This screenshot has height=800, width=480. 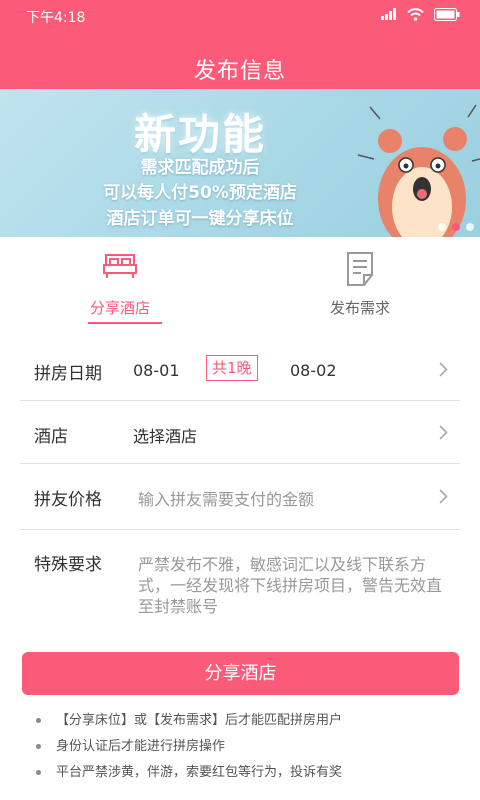 I want to click on price-row: 拼友价格 输入拼友需要支付的金额, so click(x=240, y=497).